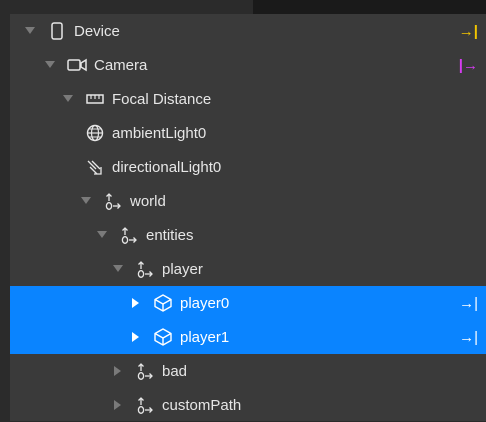  What do you see at coordinates (205, 303) in the screenshot?
I see `tree-item-label: player0` at bounding box center [205, 303].